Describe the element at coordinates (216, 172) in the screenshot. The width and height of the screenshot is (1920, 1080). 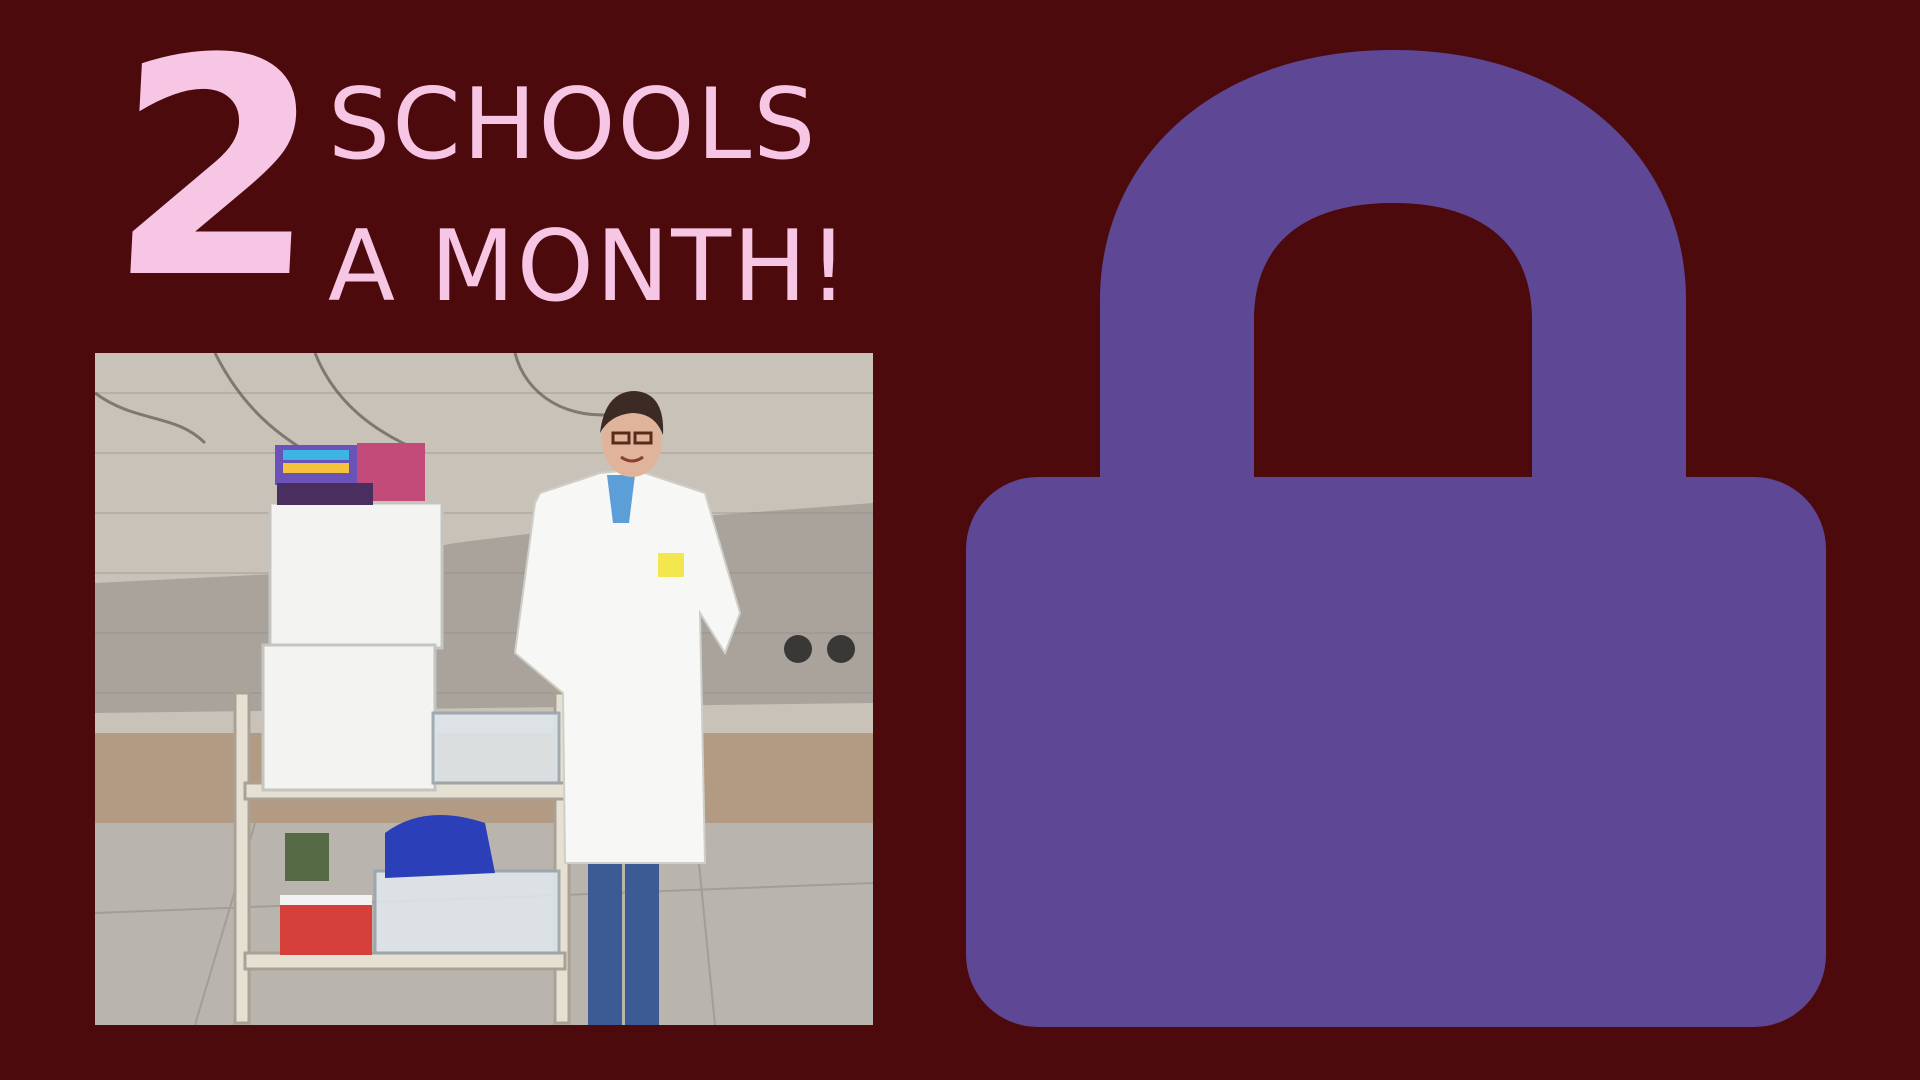
I see `headline-number: 2` at that location.